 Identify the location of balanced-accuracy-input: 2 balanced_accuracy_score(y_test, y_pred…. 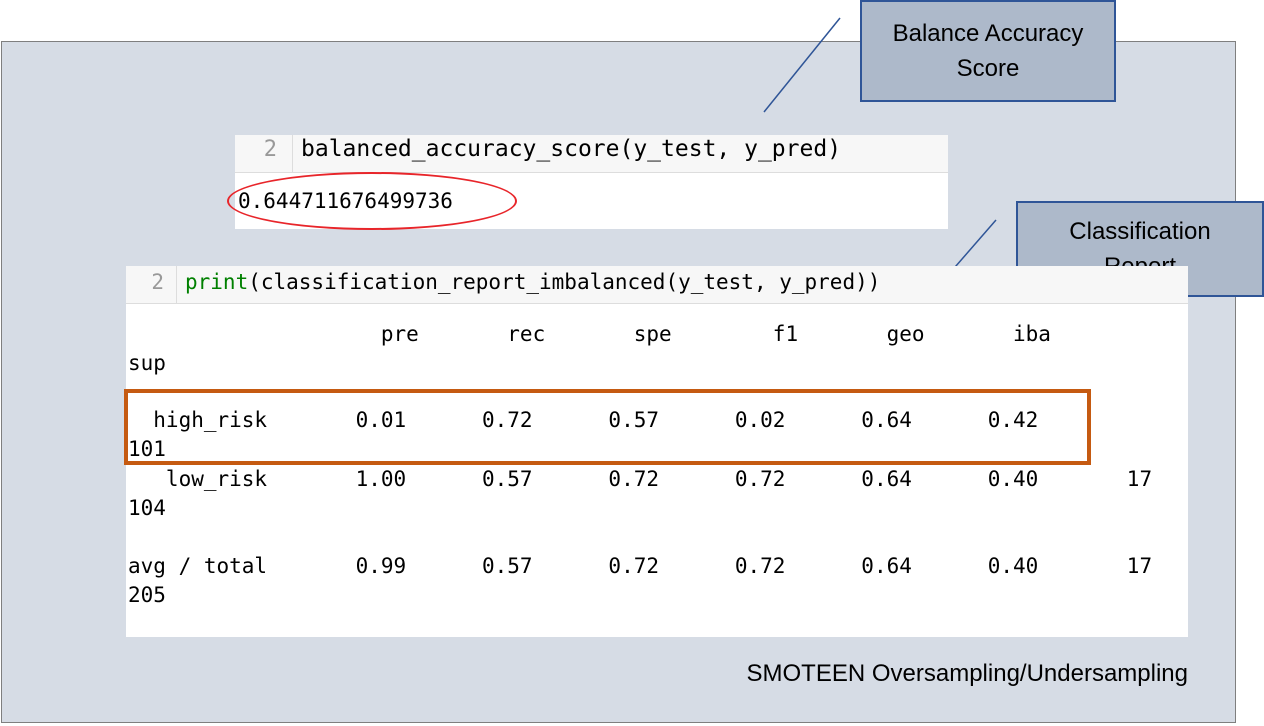
(591, 154).